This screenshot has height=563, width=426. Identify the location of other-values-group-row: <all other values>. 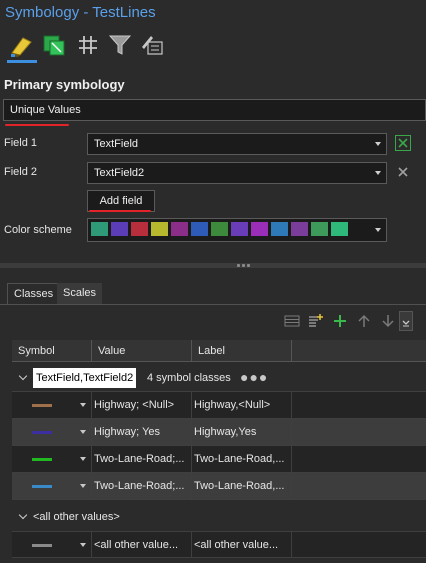
(219, 517).